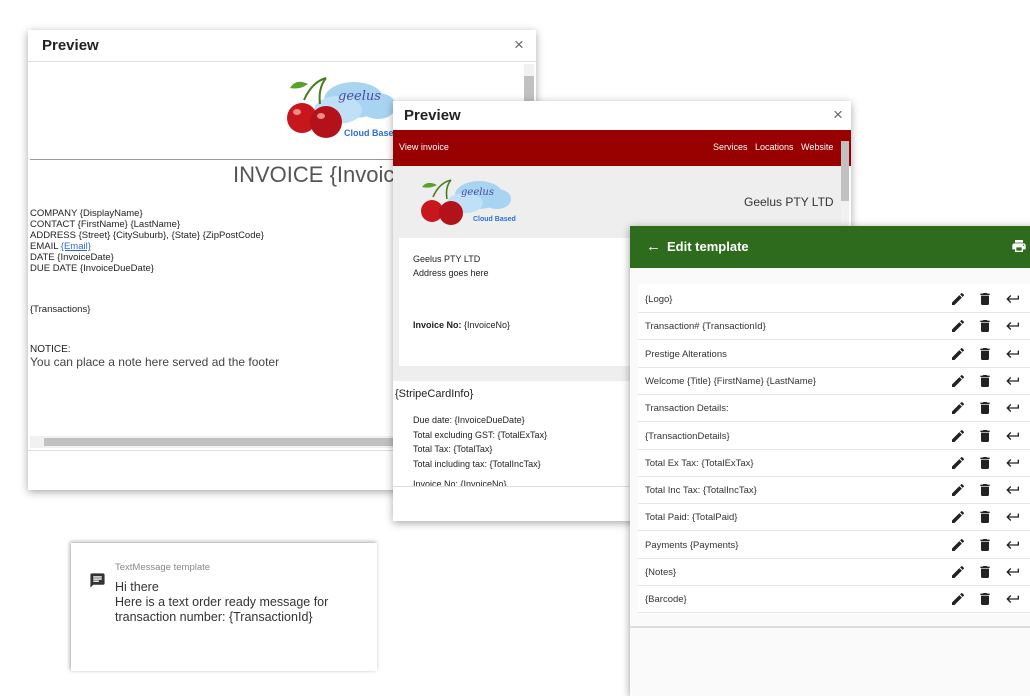 The image size is (1030, 696). What do you see at coordinates (163, 567) in the screenshot?
I see `template-label: TextMessage template` at bounding box center [163, 567].